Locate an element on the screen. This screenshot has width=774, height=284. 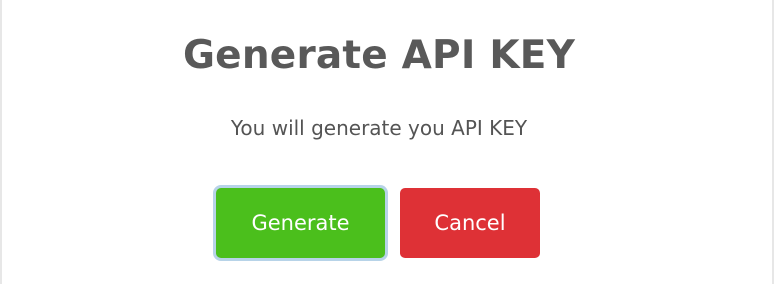
dialog-title: Generate API KEY is located at coordinates (379, 55).